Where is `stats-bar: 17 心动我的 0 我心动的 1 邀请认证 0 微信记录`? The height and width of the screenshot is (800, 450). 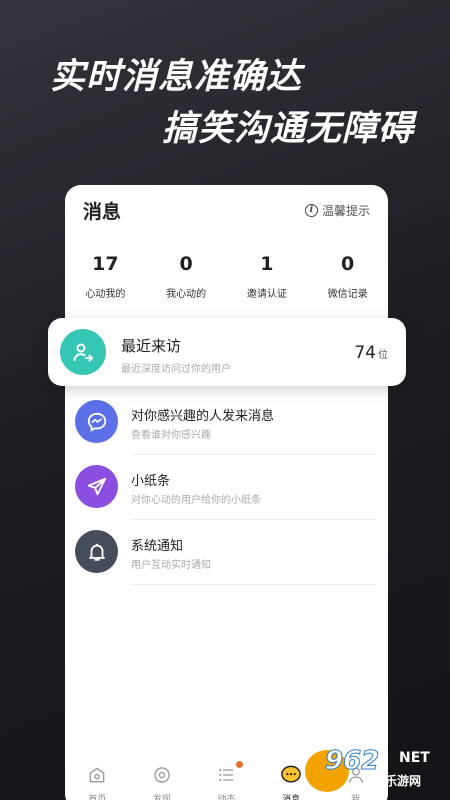
stats-bar: 17 心动我的 0 我心动的 1 邀请认证 0 微信记录 is located at coordinates (226, 276).